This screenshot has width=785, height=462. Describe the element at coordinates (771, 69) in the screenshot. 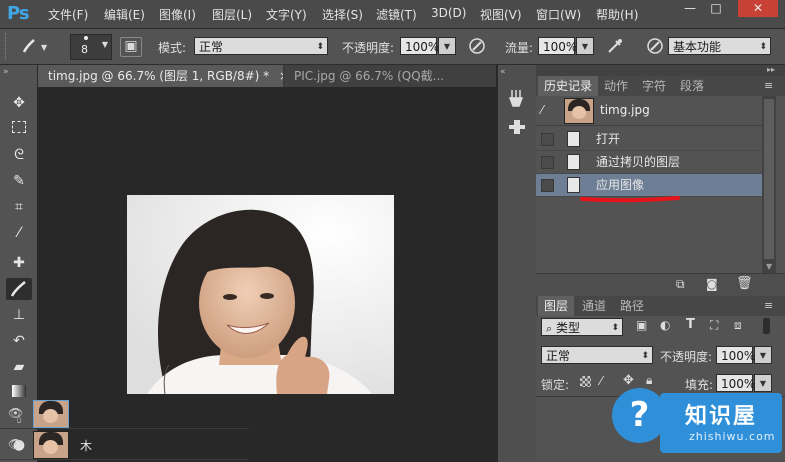

I see `collapse-panel-icon: ▸▸` at that location.